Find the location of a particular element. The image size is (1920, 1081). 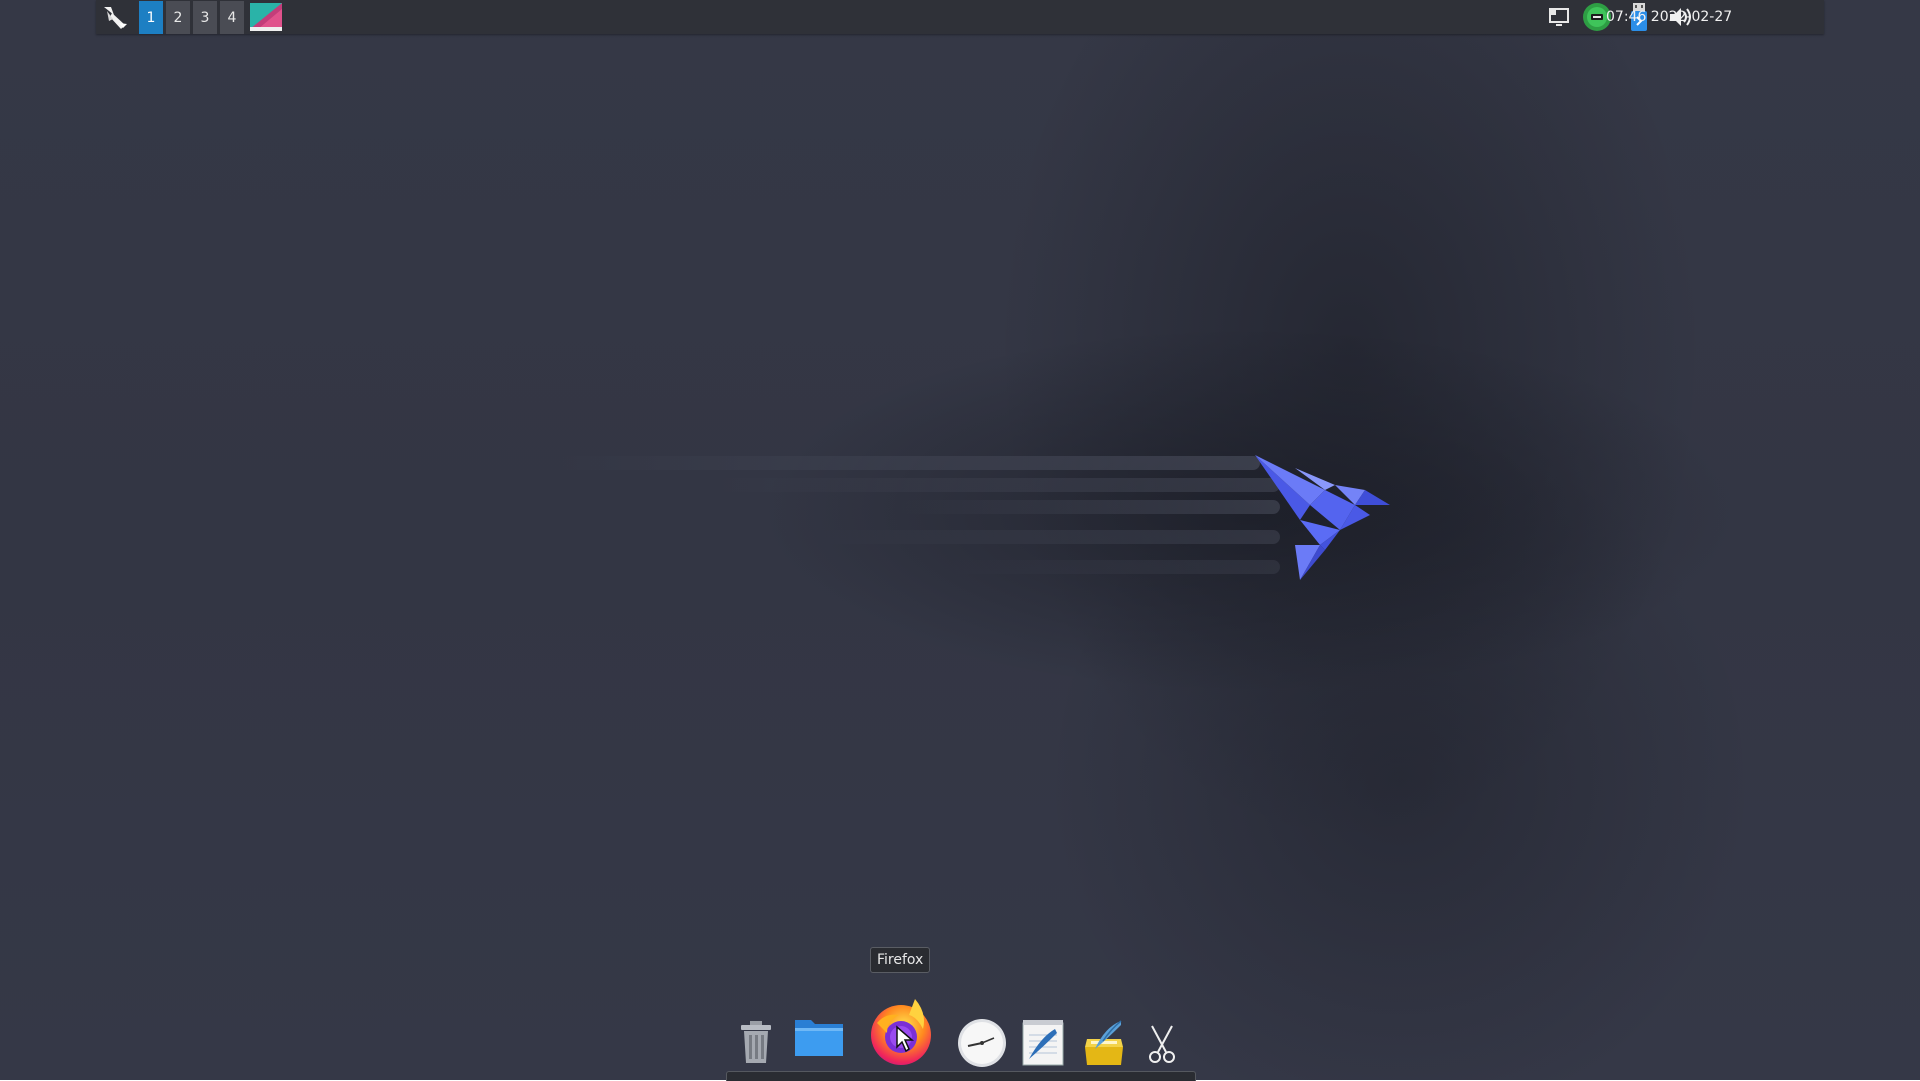

top-panel: 1 2 3 4 is located at coordinates (960, 17).